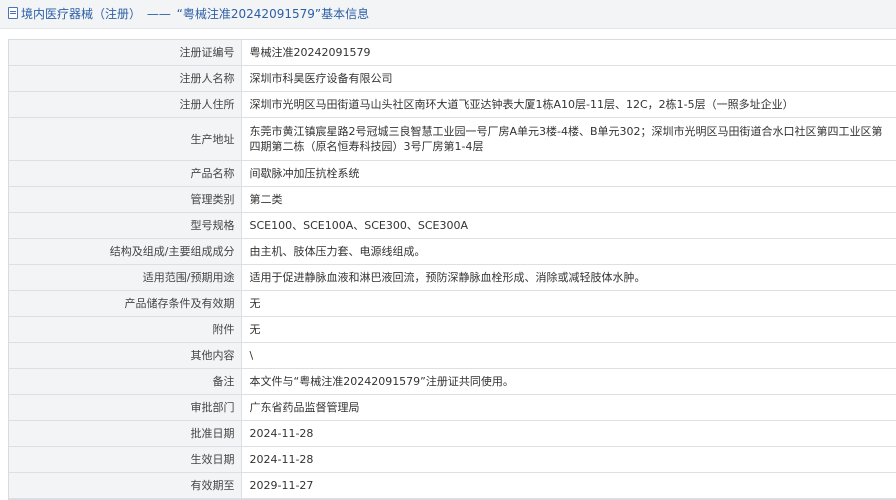 This screenshot has width=896, height=500. Describe the element at coordinates (125, 78) in the screenshot. I see `row-label: 注册人名称` at that location.